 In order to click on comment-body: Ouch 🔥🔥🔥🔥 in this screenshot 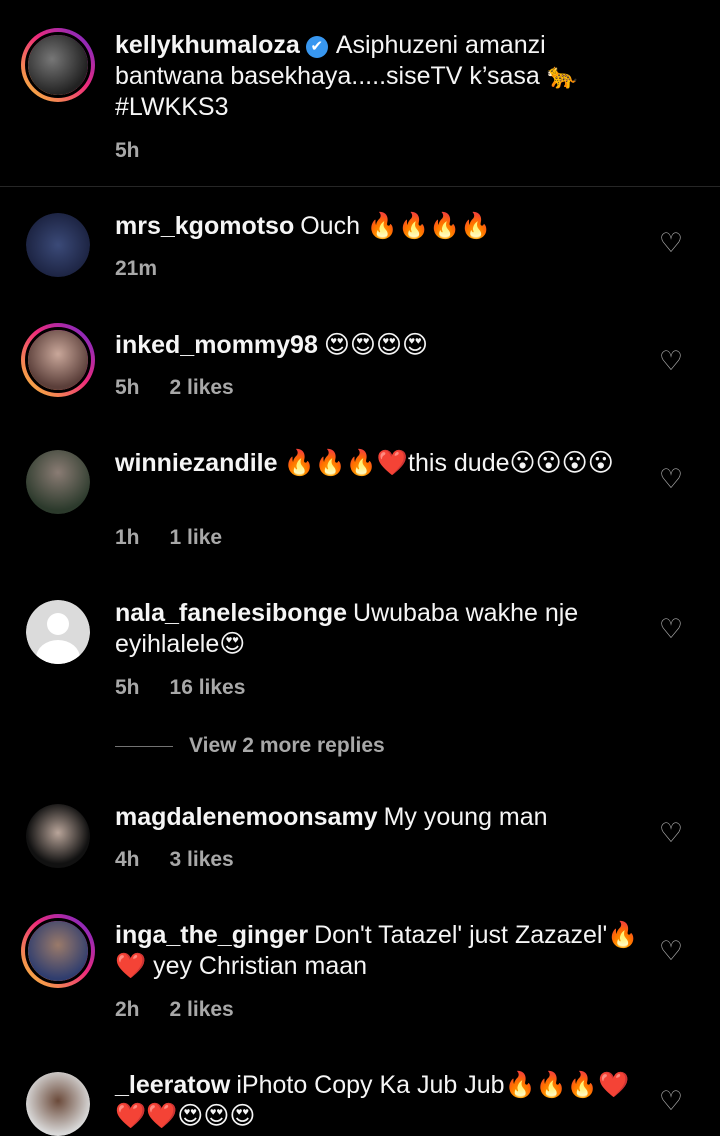, I will do `click(396, 226)`.